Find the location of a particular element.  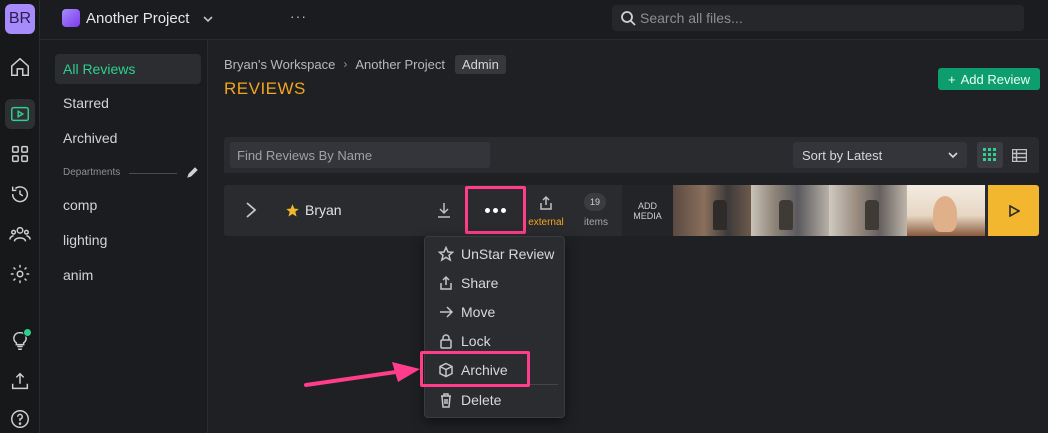

menu-item-label: Move is located at coordinates (478, 311).